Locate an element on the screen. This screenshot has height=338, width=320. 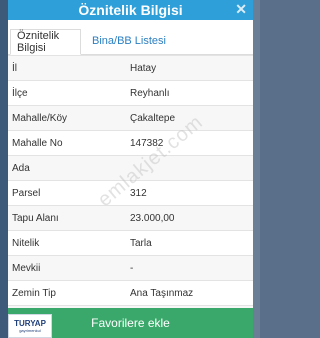
background-left is located at coordinates (4, 169).